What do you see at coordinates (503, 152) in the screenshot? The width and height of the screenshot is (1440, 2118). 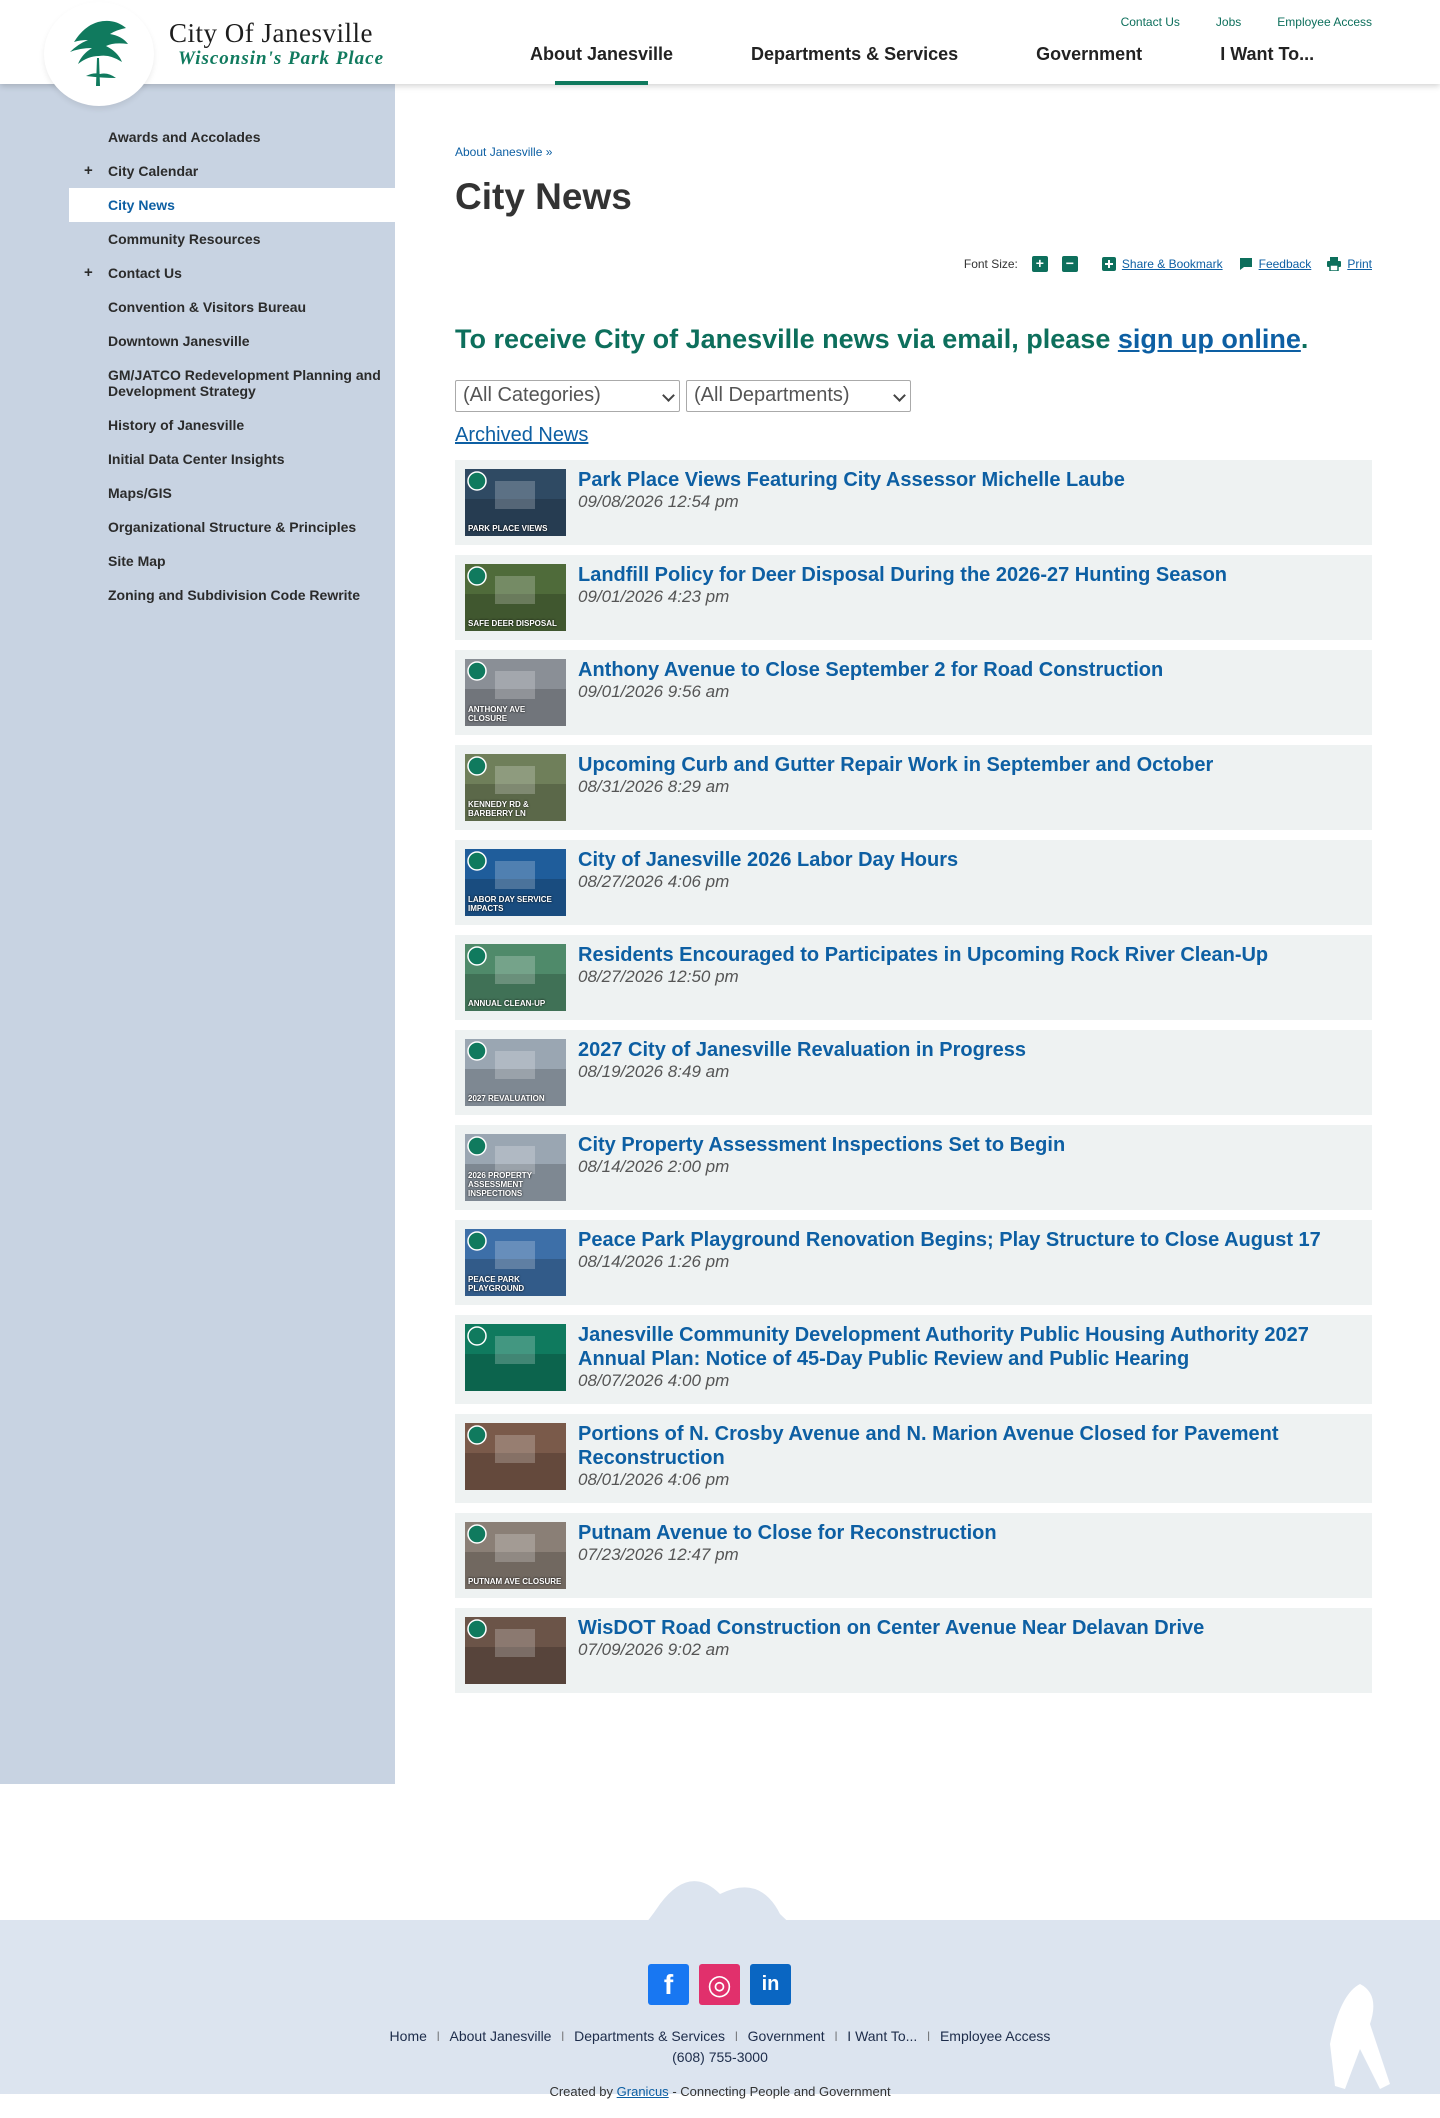 I see `breadcrumb: About Janesville »` at bounding box center [503, 152].